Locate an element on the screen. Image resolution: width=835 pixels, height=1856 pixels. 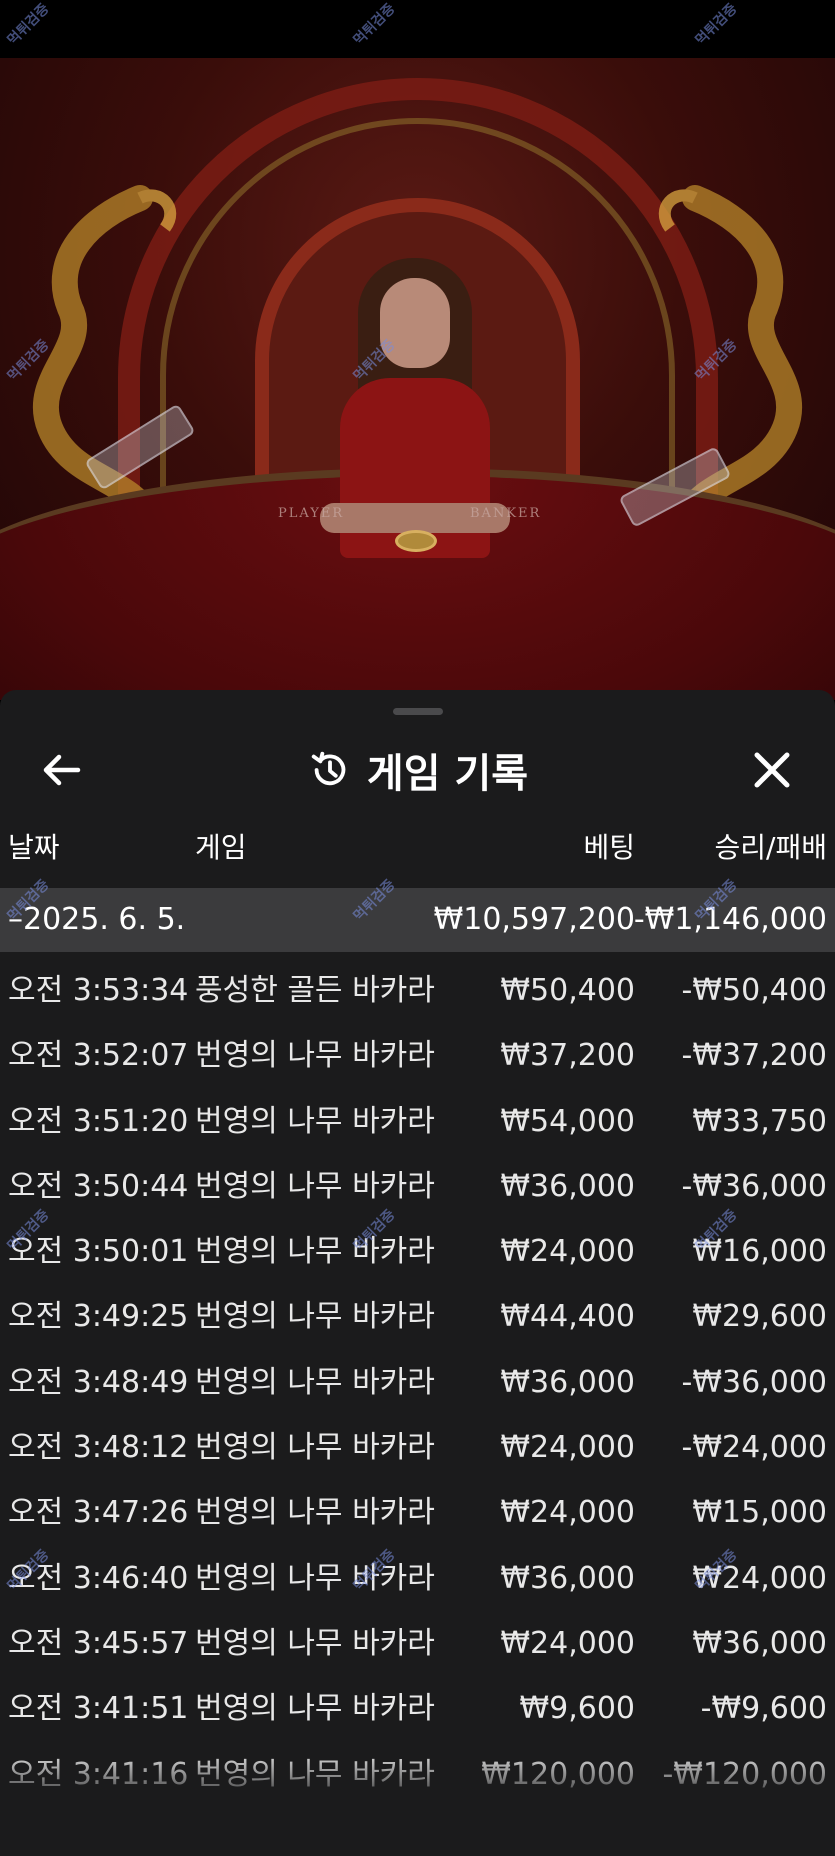
table-row: 오전 3:52:07 번영의 나무 바카라 ₩37,200 -₩37,200 is located at coordinates (417, 1049).